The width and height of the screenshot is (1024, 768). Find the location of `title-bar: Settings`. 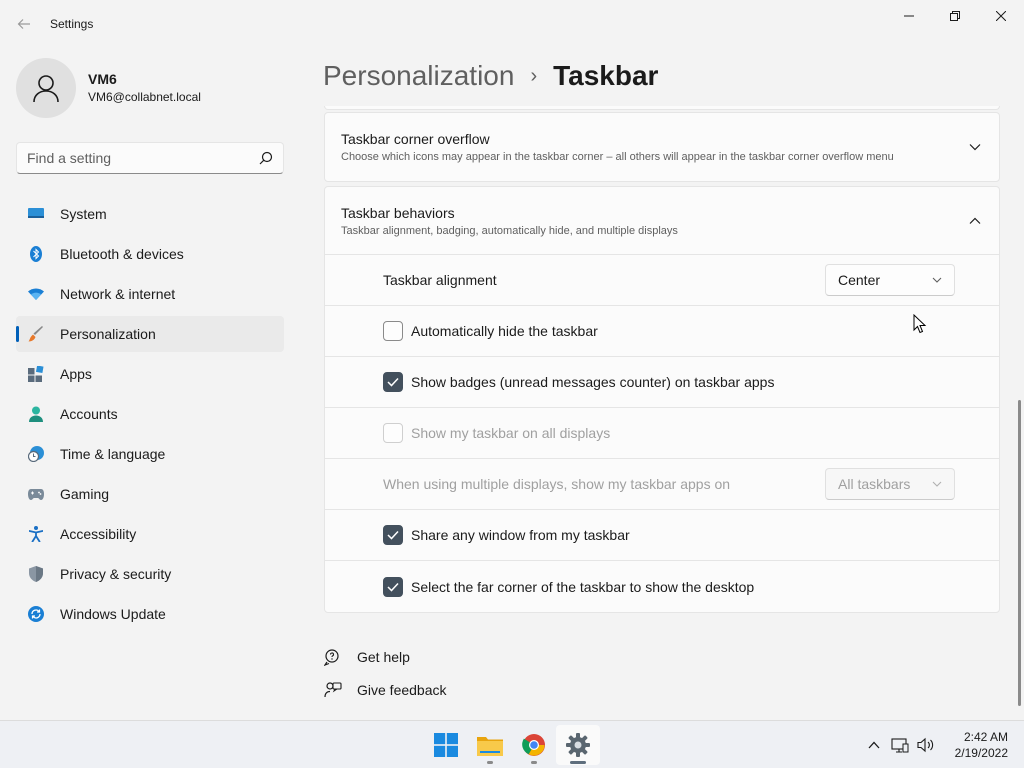

title-bar: Settings is located at coordinates (512, 24).